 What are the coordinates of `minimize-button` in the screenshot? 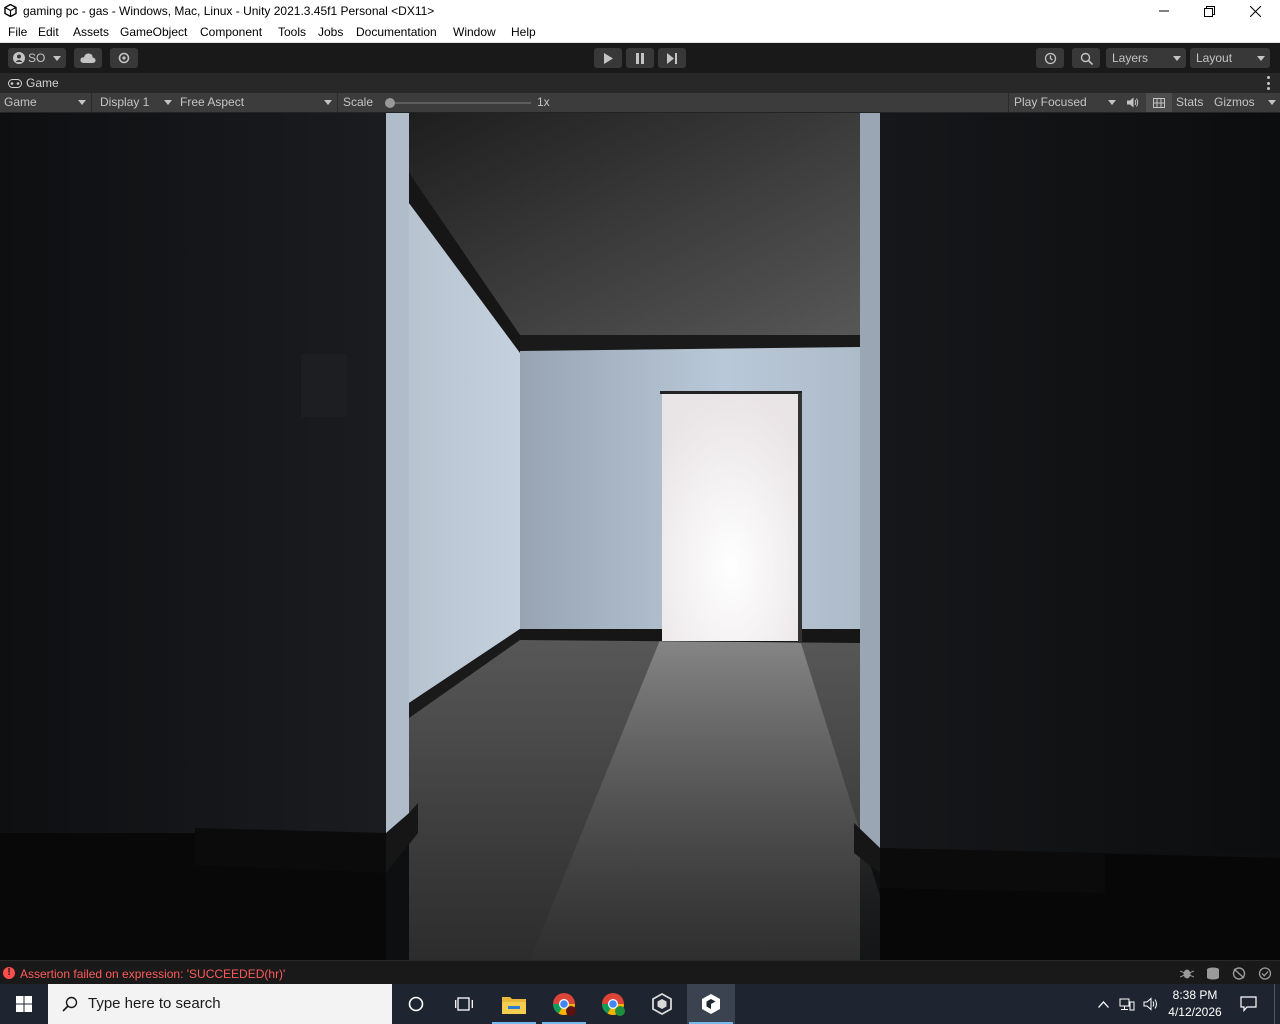 It's located at (1164, 11).